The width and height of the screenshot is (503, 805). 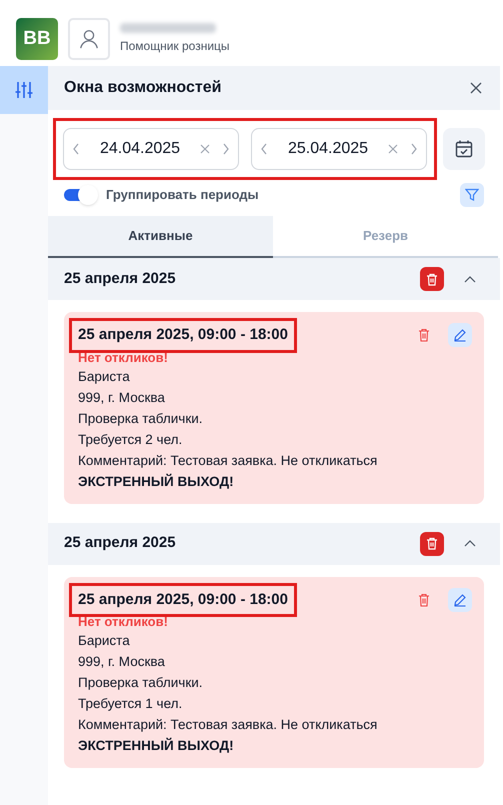 I want to click on app-logo: BB, so click(x=37, y=39).